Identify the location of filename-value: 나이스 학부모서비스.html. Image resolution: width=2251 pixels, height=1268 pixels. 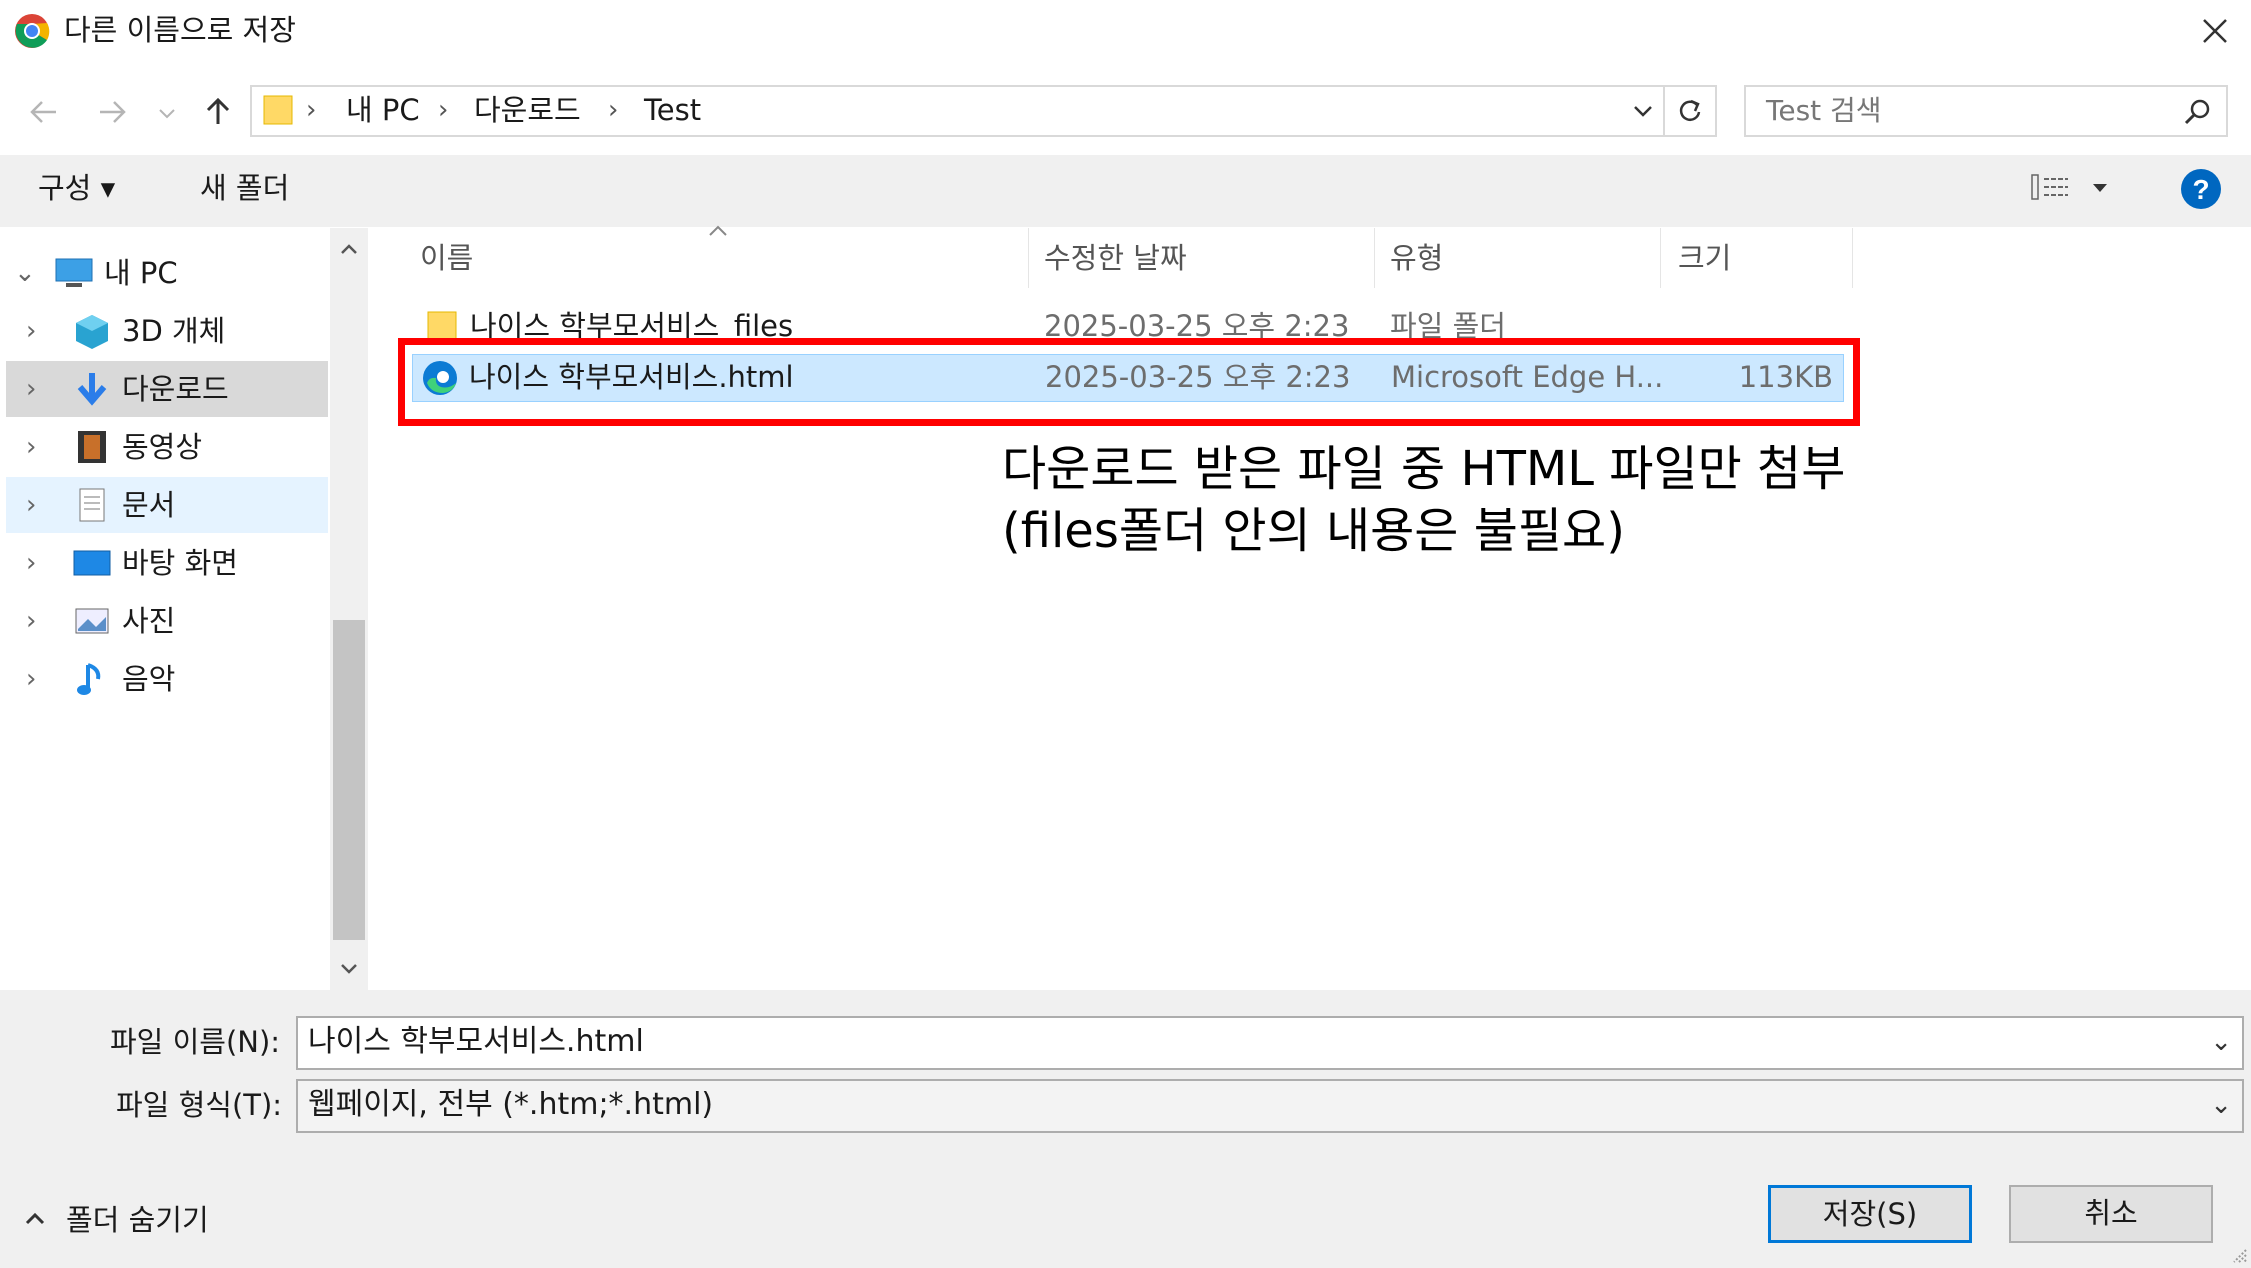
(476, 1041).